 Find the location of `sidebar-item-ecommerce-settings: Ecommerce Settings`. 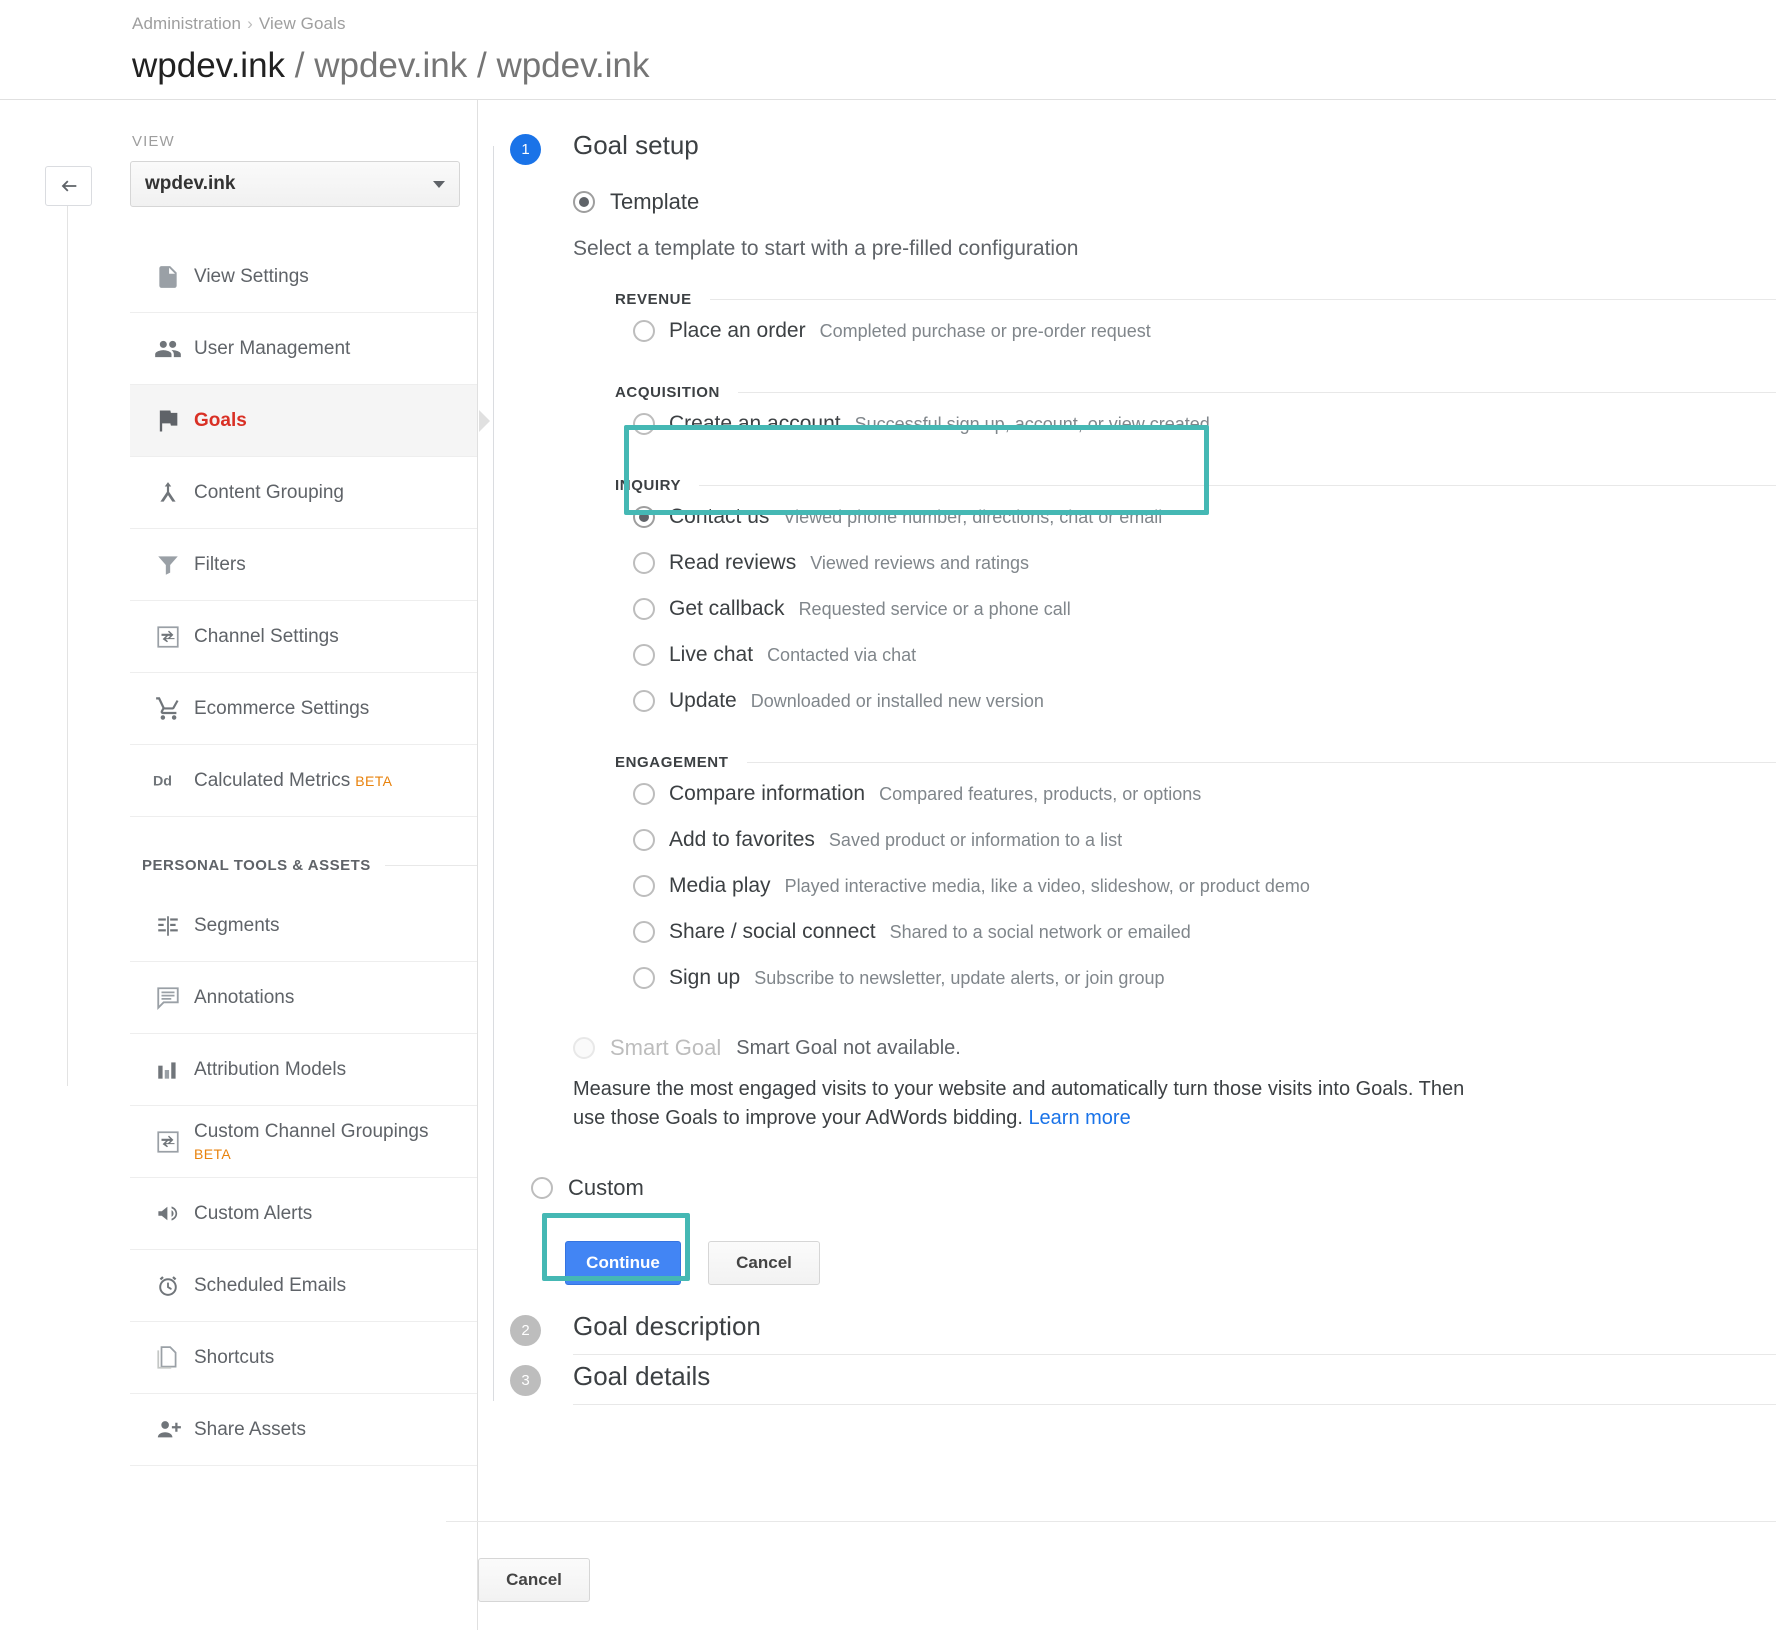

sidebar-item-ecommerce-settings: Ecommerce Settings is located at coordinates (304, 709).